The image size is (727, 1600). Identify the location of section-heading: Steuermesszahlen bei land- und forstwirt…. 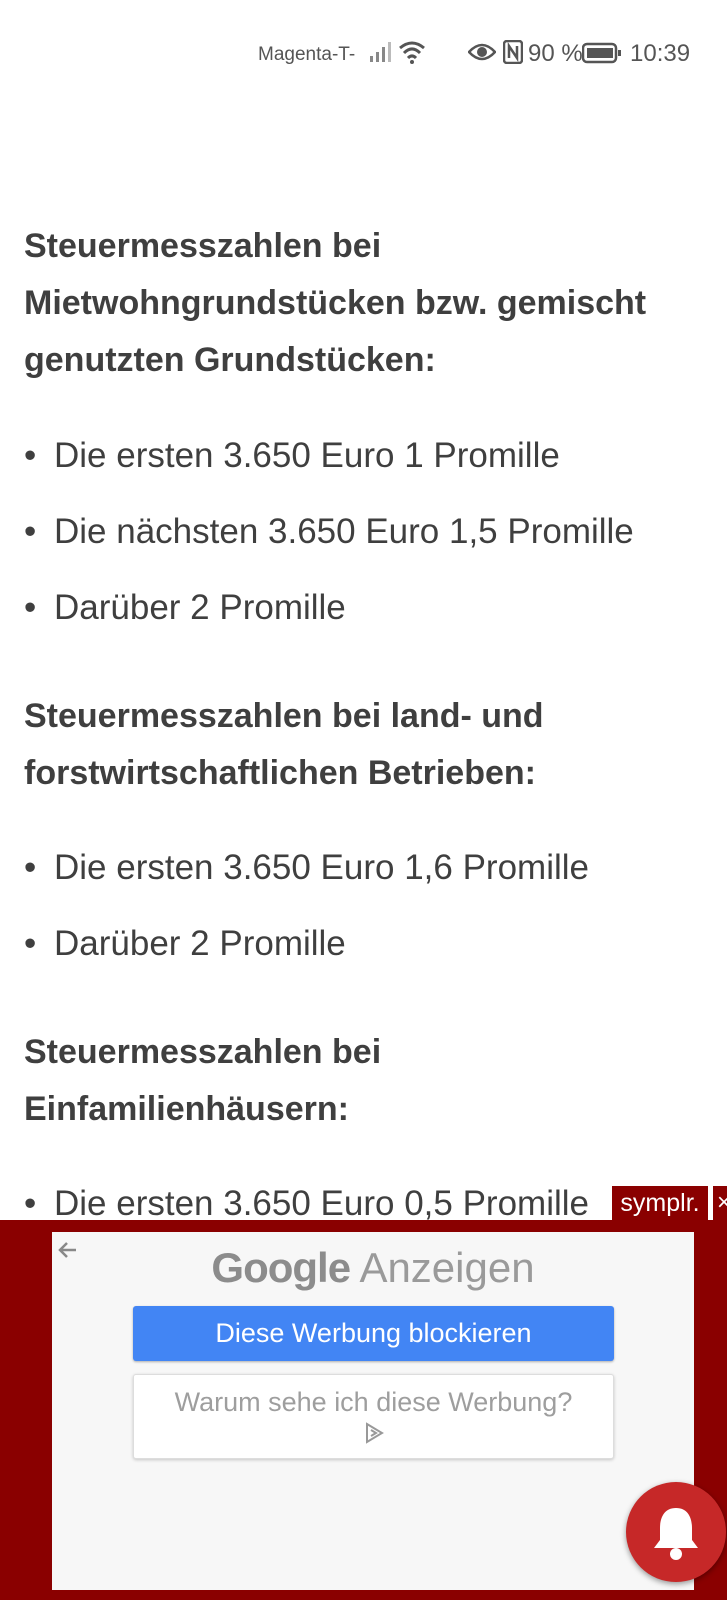
(284, 744).